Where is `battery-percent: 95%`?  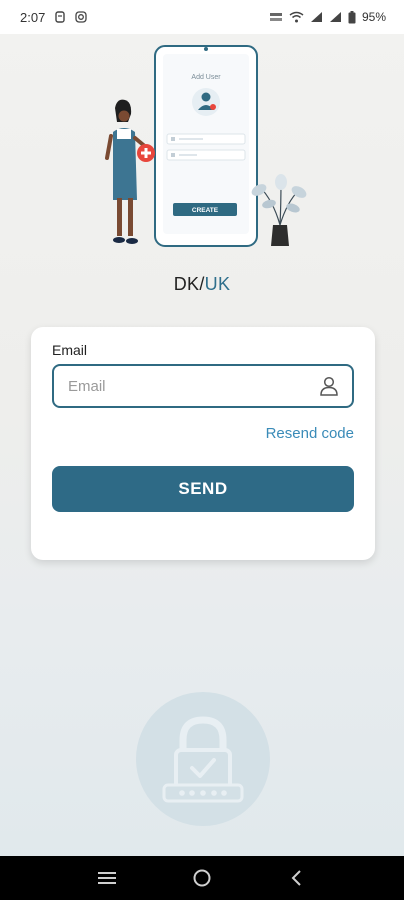
battery-percent: 95% is located at coordinates (373, 17).